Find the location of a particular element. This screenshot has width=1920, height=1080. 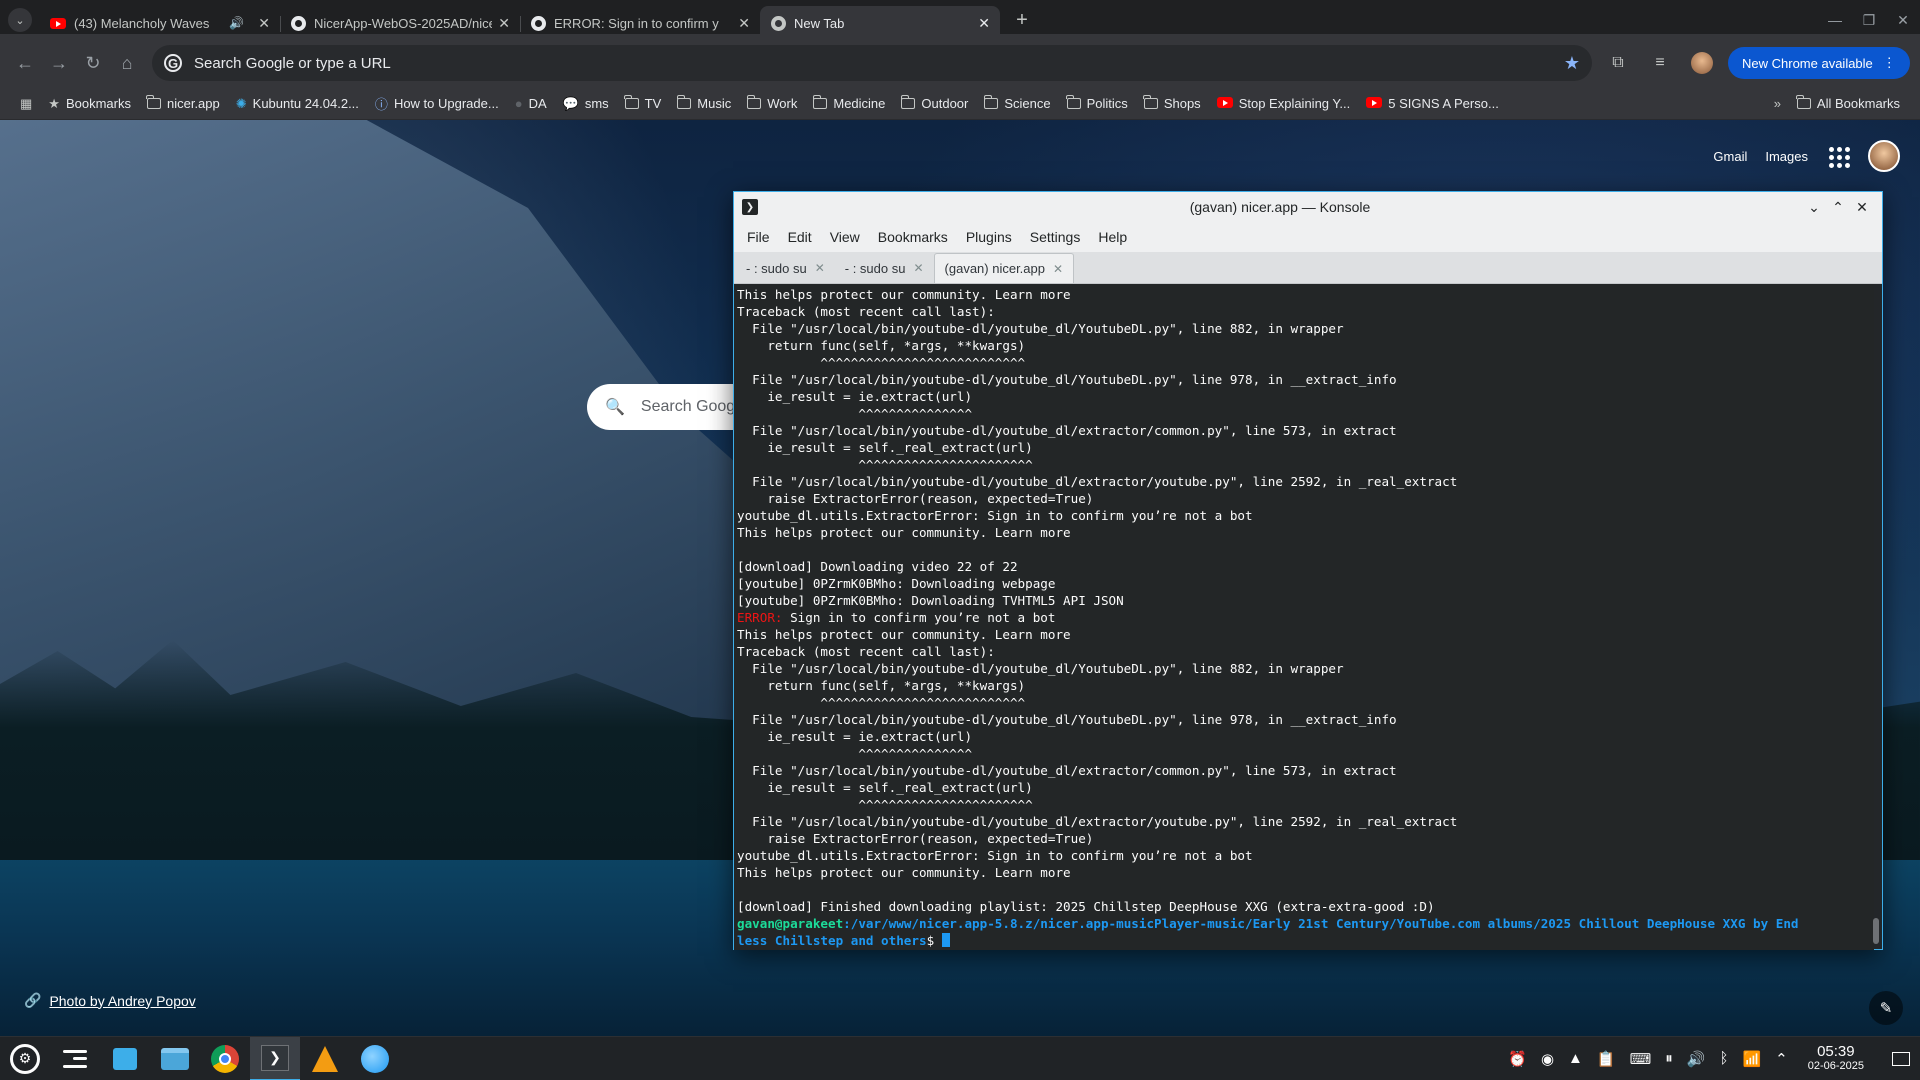

chrome-icon is located at coordinates (225, 1058).